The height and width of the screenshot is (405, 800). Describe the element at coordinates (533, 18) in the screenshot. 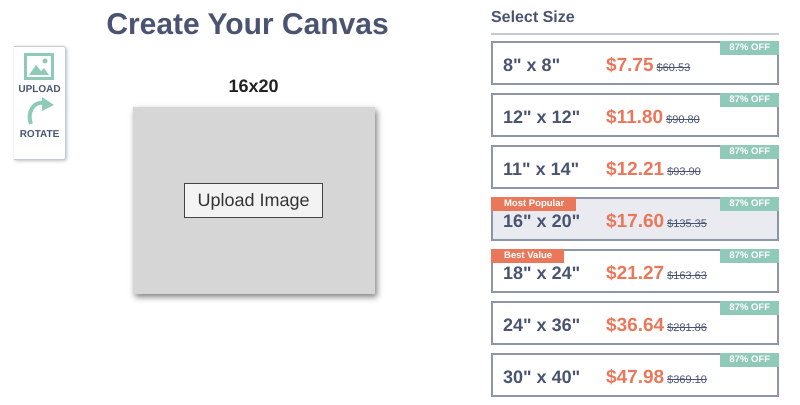

I see `section-title: Select Size` at that location.